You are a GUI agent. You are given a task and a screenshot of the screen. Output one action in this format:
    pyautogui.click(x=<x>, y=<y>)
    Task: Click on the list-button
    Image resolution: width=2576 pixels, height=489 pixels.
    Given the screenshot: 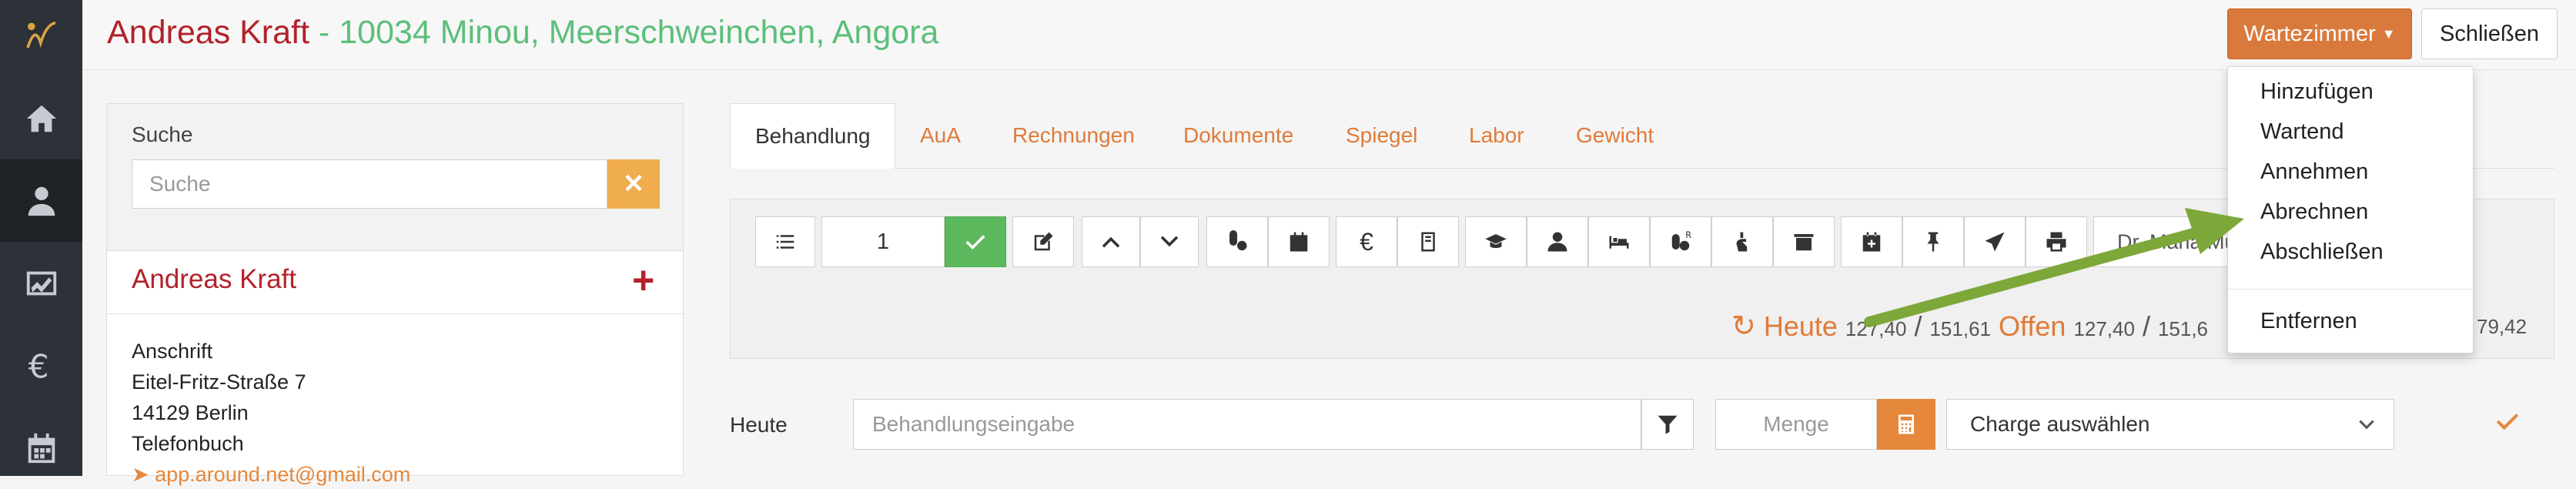 What is the action you would take?
    pyautogui.click(x=785, y=241)
    